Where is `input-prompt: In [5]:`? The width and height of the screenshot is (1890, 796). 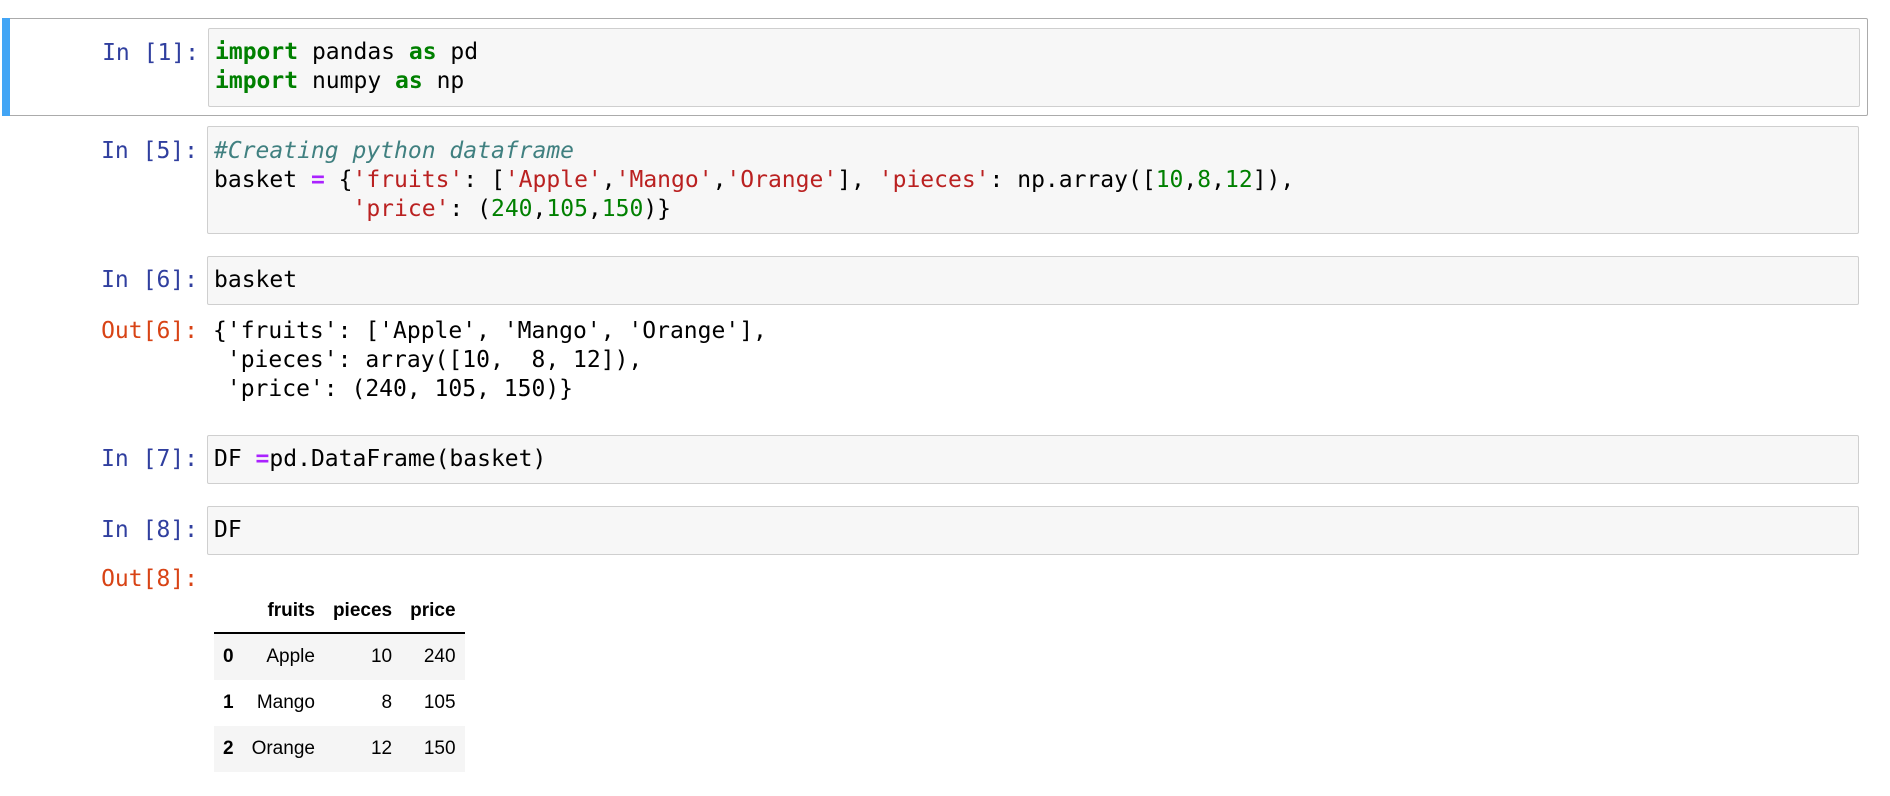
input-prompt: In [5]: is located at coordinates (149, 151).